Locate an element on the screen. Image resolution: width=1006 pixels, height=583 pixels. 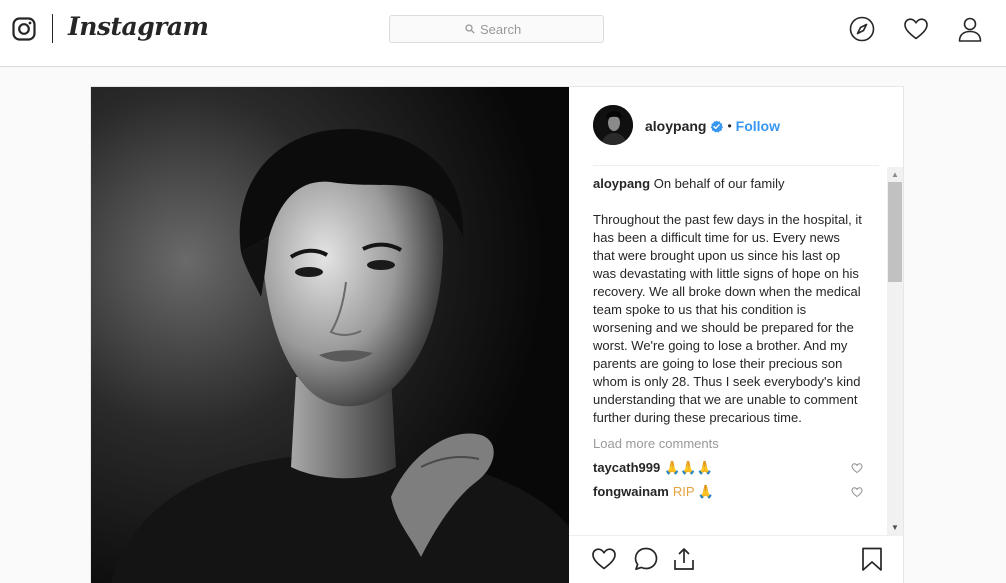
comment-username: fongwainam is located at coordinates (631, 492).